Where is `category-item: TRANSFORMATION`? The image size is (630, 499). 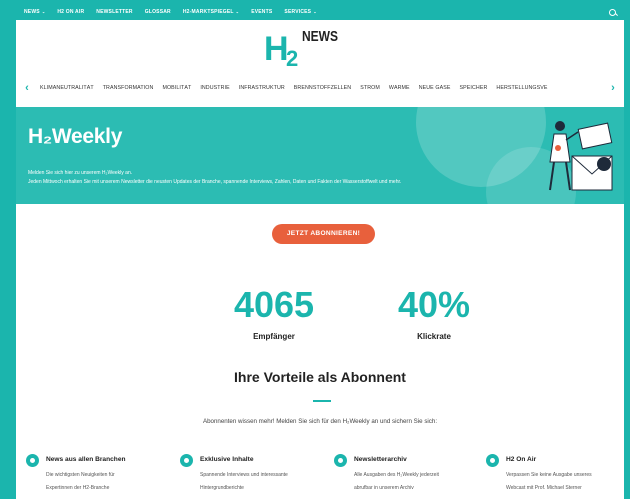
category-item: TRANSFORMATION is located at coordinates (128, 88).